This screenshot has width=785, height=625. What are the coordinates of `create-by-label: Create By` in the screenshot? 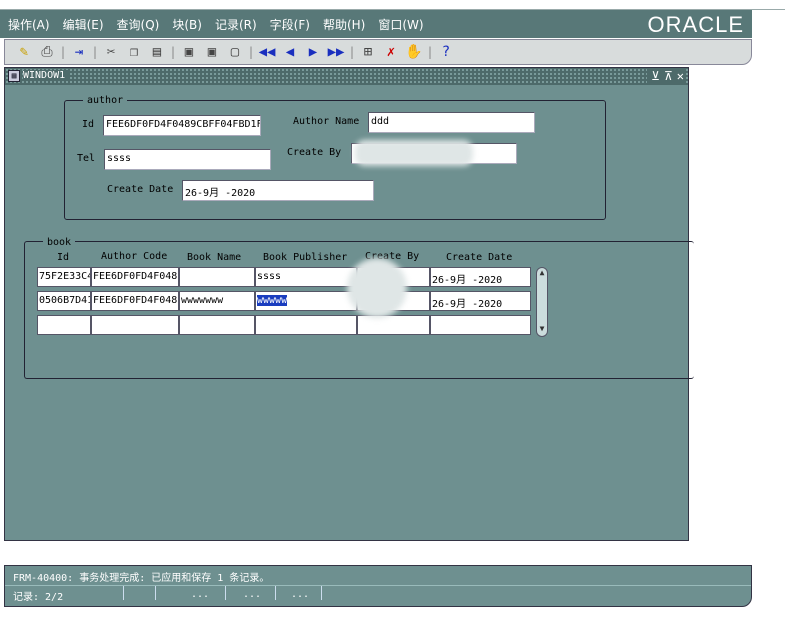 It's located at (314, 152).